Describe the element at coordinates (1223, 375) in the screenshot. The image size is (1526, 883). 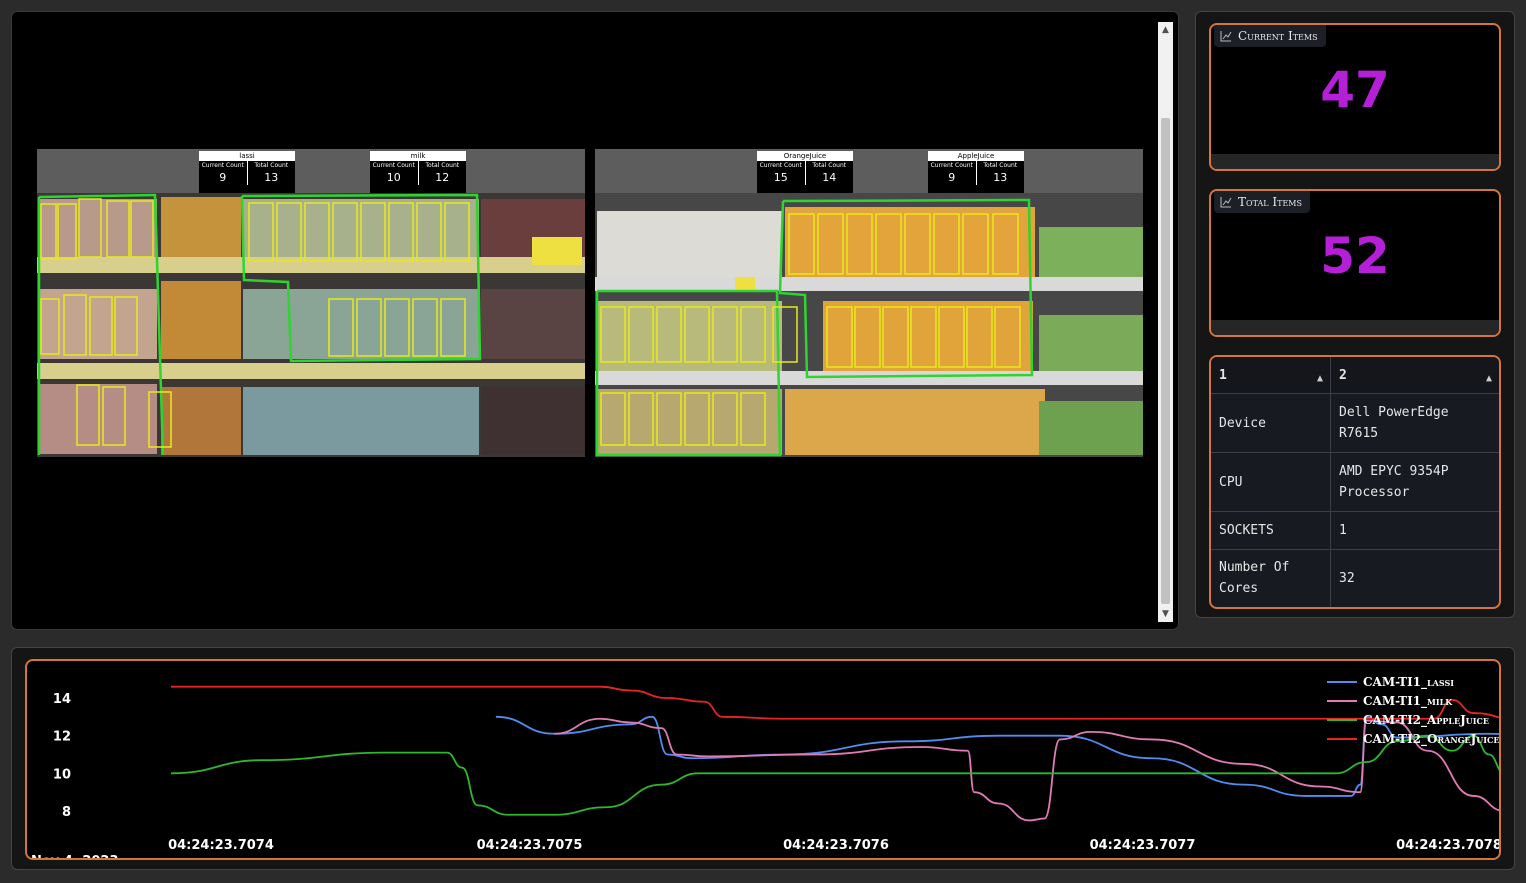
I see `column-header-label: 1` at that location.